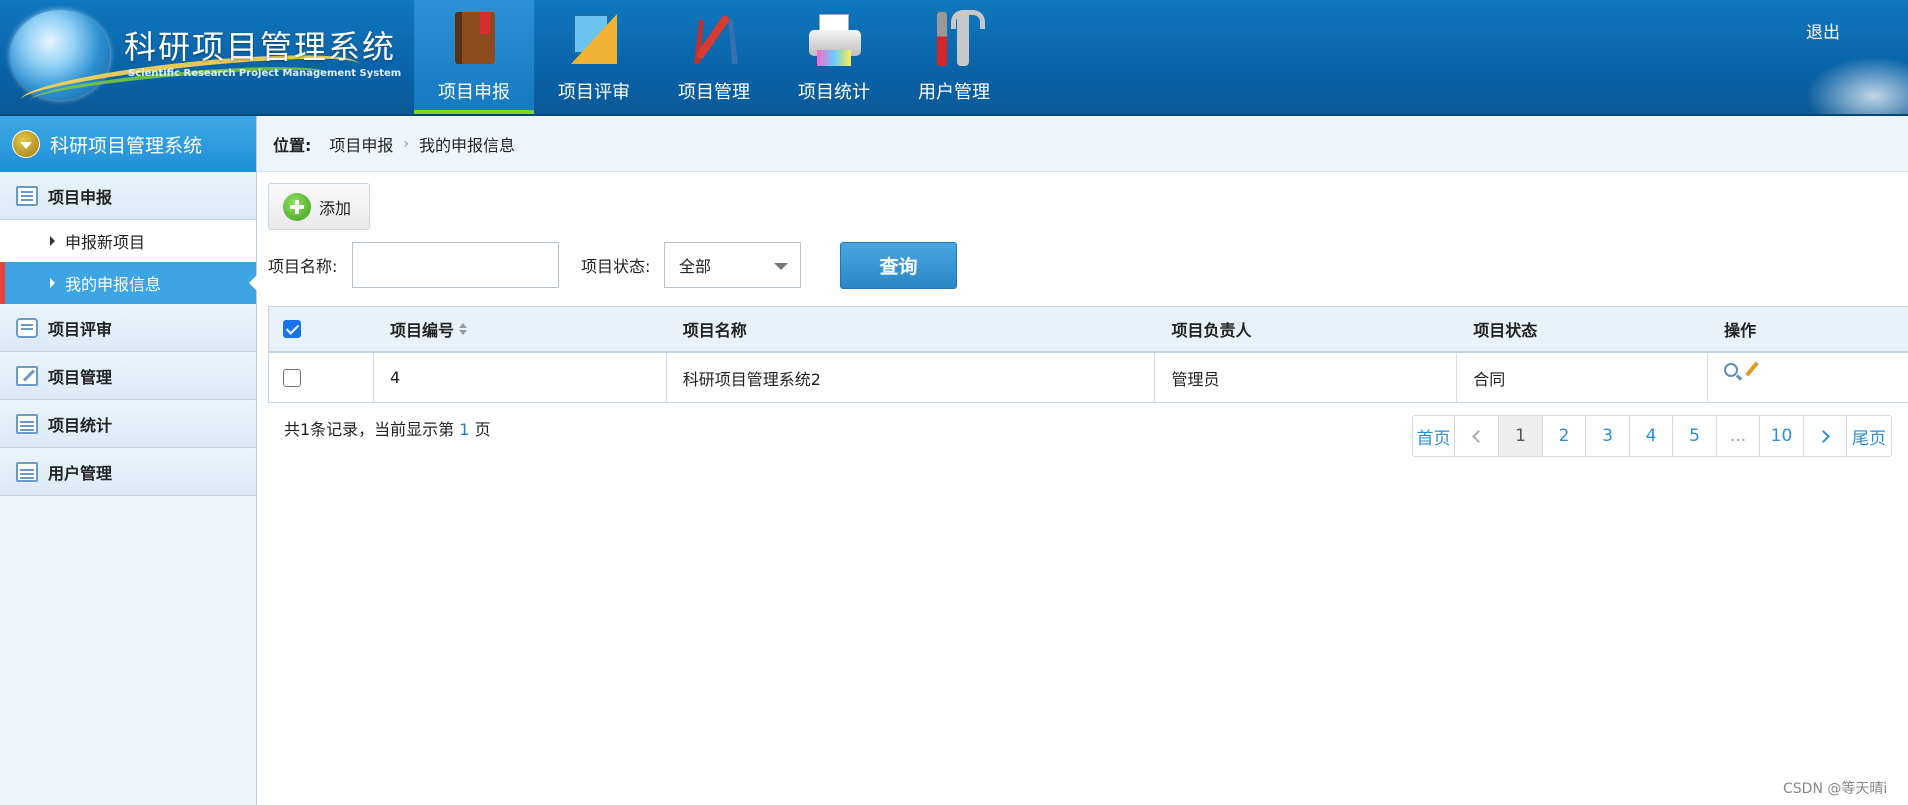  What do you see at coordinates (26, 144) in the screenshot?
I see `chevron-down-icon` at bounding box center [26, 144].